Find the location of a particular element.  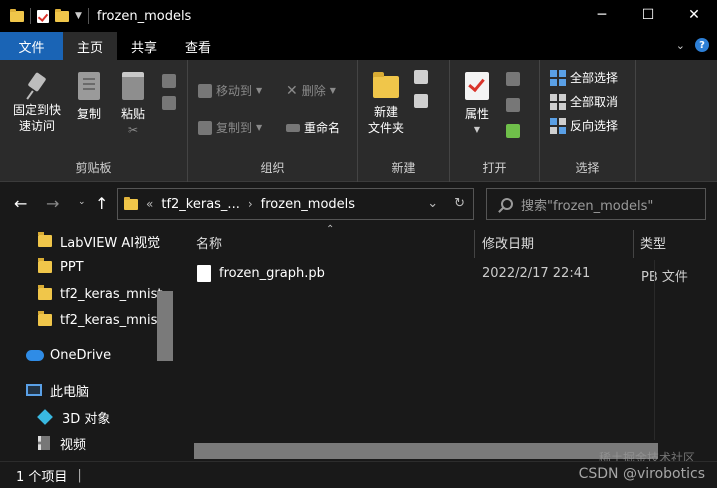

nav-item-tf2-keras-mnist-2: tf2_keras_mnist is located at coordinates (100, 320).